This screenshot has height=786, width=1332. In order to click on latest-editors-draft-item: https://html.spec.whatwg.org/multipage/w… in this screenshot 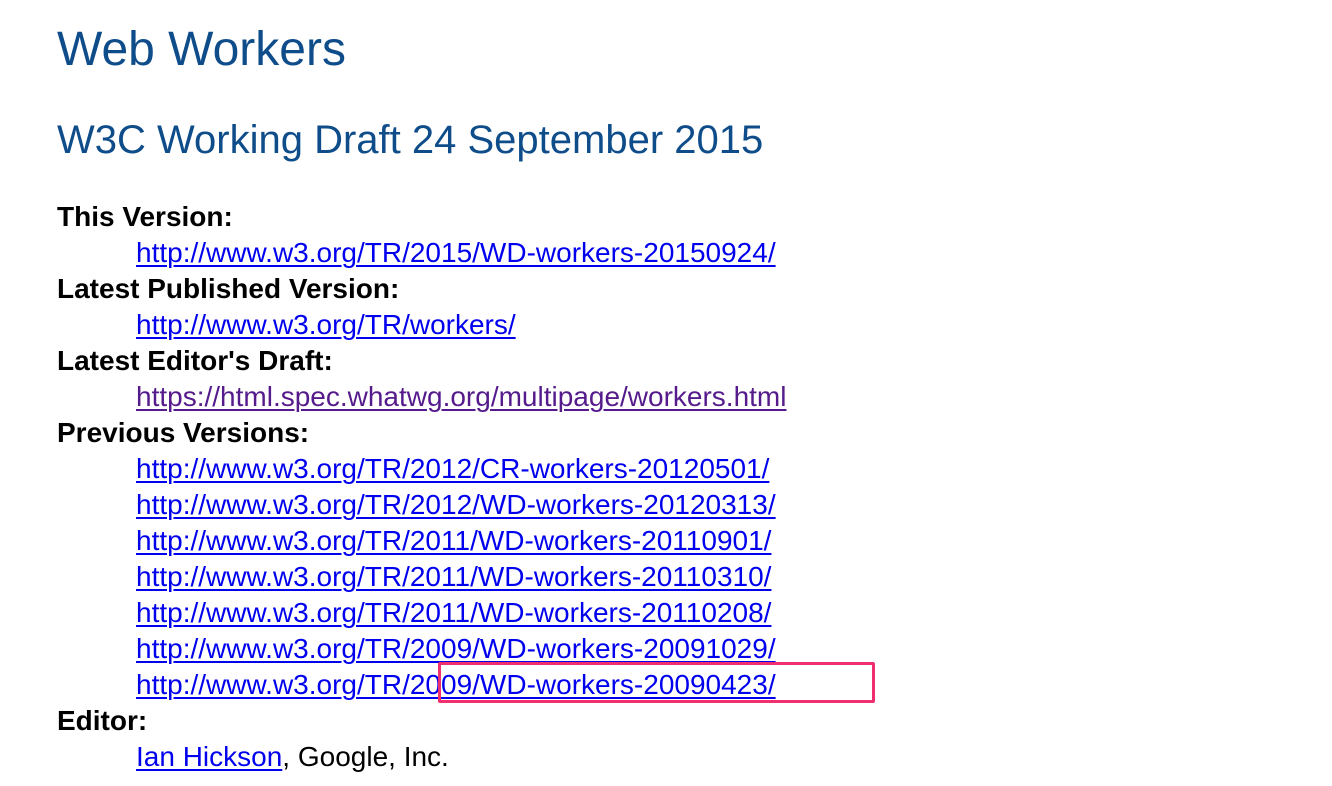, I will do `click(461, 397)`.